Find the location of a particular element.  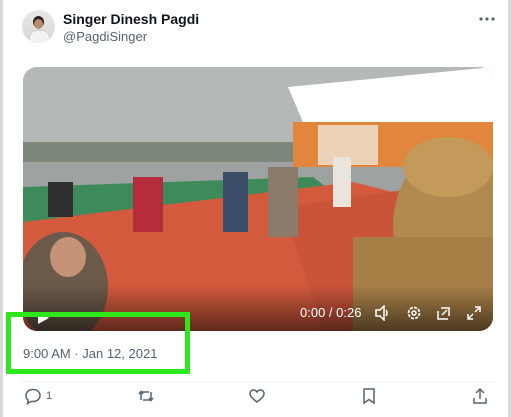

share-button is located at coordinates (480, 396).